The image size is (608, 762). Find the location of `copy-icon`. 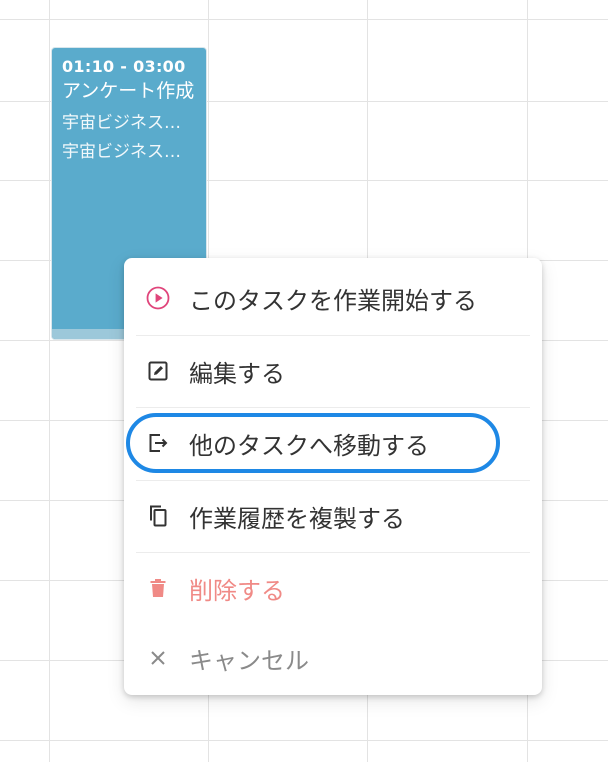

copy-icon is located at coordinates (158, 516).